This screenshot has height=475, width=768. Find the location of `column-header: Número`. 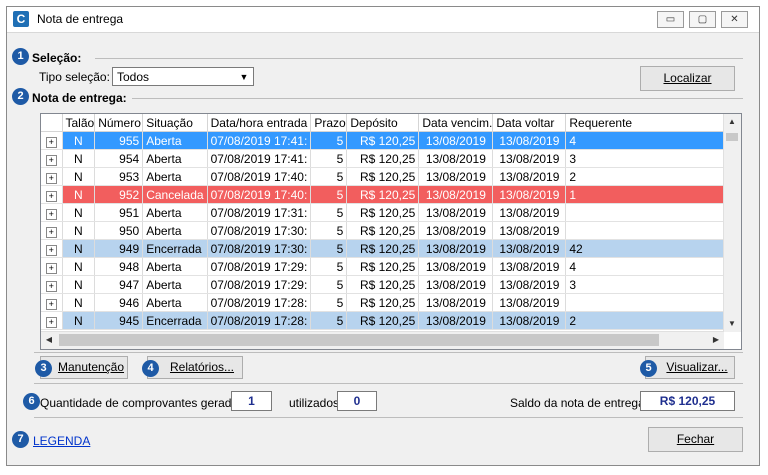

column-header: Número is located at coordinates (119, 123).